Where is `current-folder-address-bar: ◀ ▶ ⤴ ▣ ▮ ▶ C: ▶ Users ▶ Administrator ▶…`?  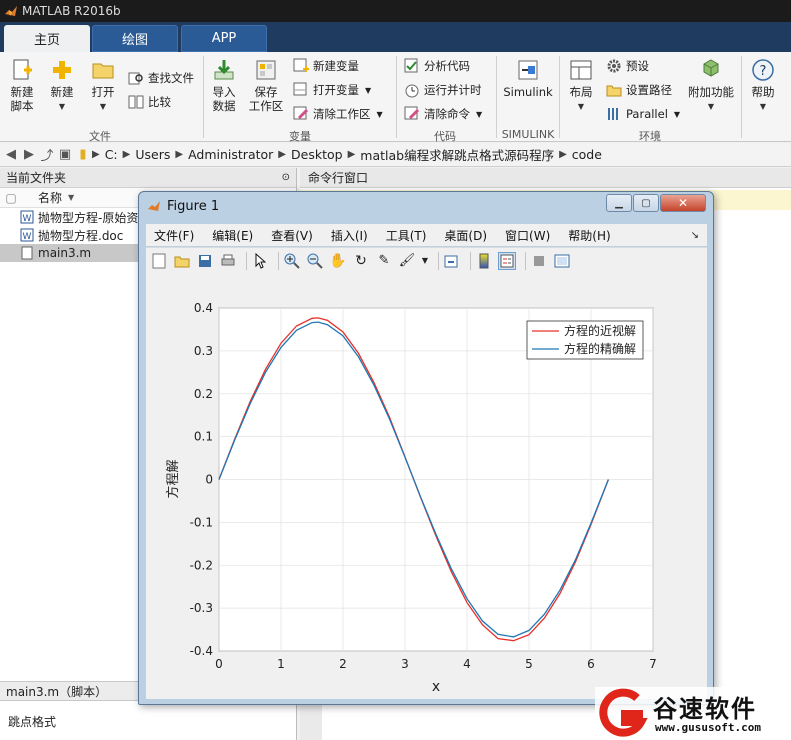 current-folder-address-bar: ◀ ▶ ⤴ ▣ ▮ ▶ C: ▶ Users ▶ Administrator ▶… is located at coordinates (395, 155).